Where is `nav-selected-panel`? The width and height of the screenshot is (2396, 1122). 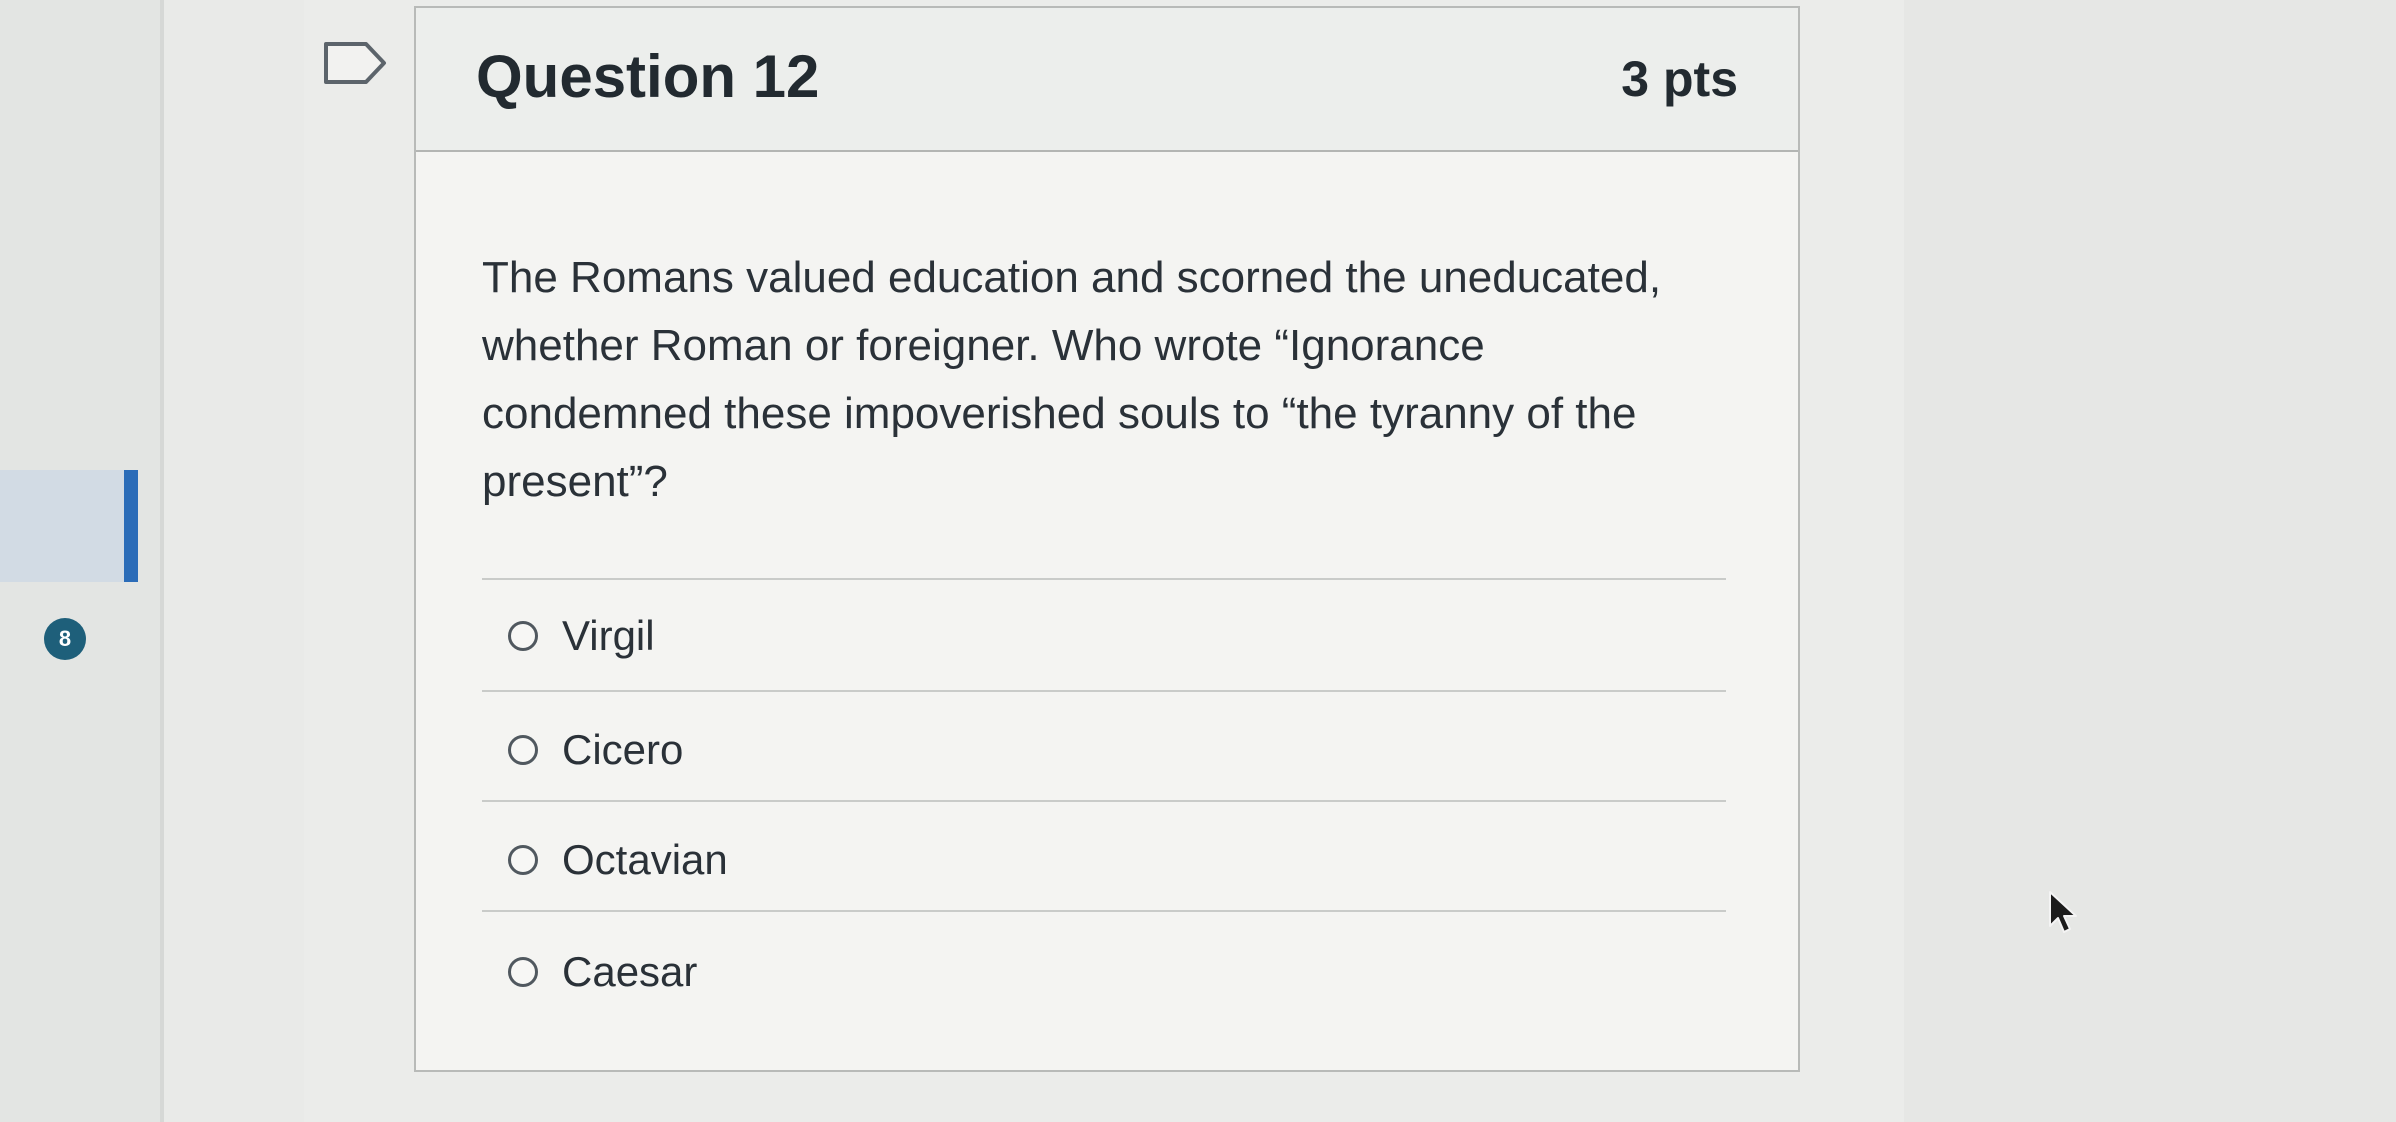 nav-selected-panel is located at coordinates (69, 526).